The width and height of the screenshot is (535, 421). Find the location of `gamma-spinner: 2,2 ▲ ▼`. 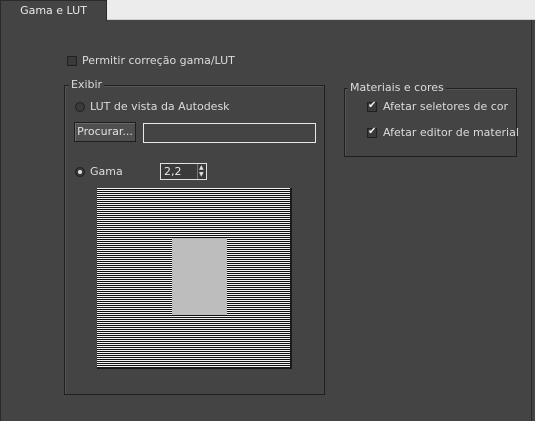

gamma-spinner: 2,2 ▲ ▼ is located at coordinates (183, 171).